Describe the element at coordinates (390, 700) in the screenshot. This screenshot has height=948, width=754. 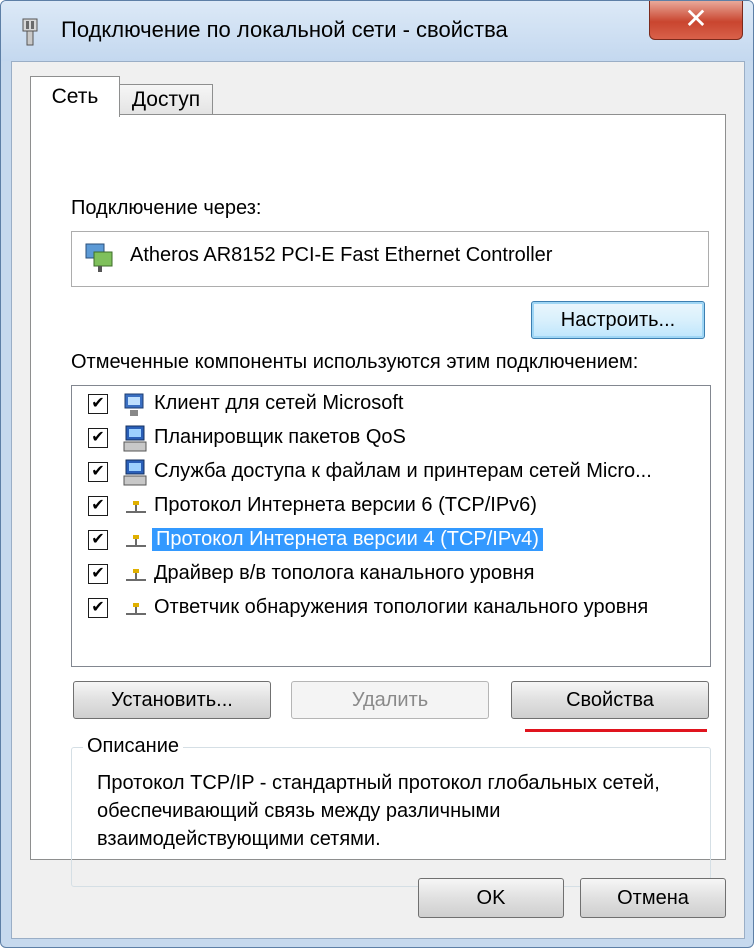
I see `remove-button: Удалить` at that location.